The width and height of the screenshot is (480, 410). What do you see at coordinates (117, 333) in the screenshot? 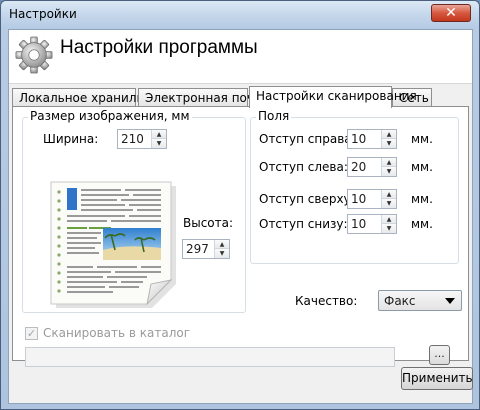
I see `scan-to-catalog-label: Сканировать в каталог` at bounding box center [117, 333].